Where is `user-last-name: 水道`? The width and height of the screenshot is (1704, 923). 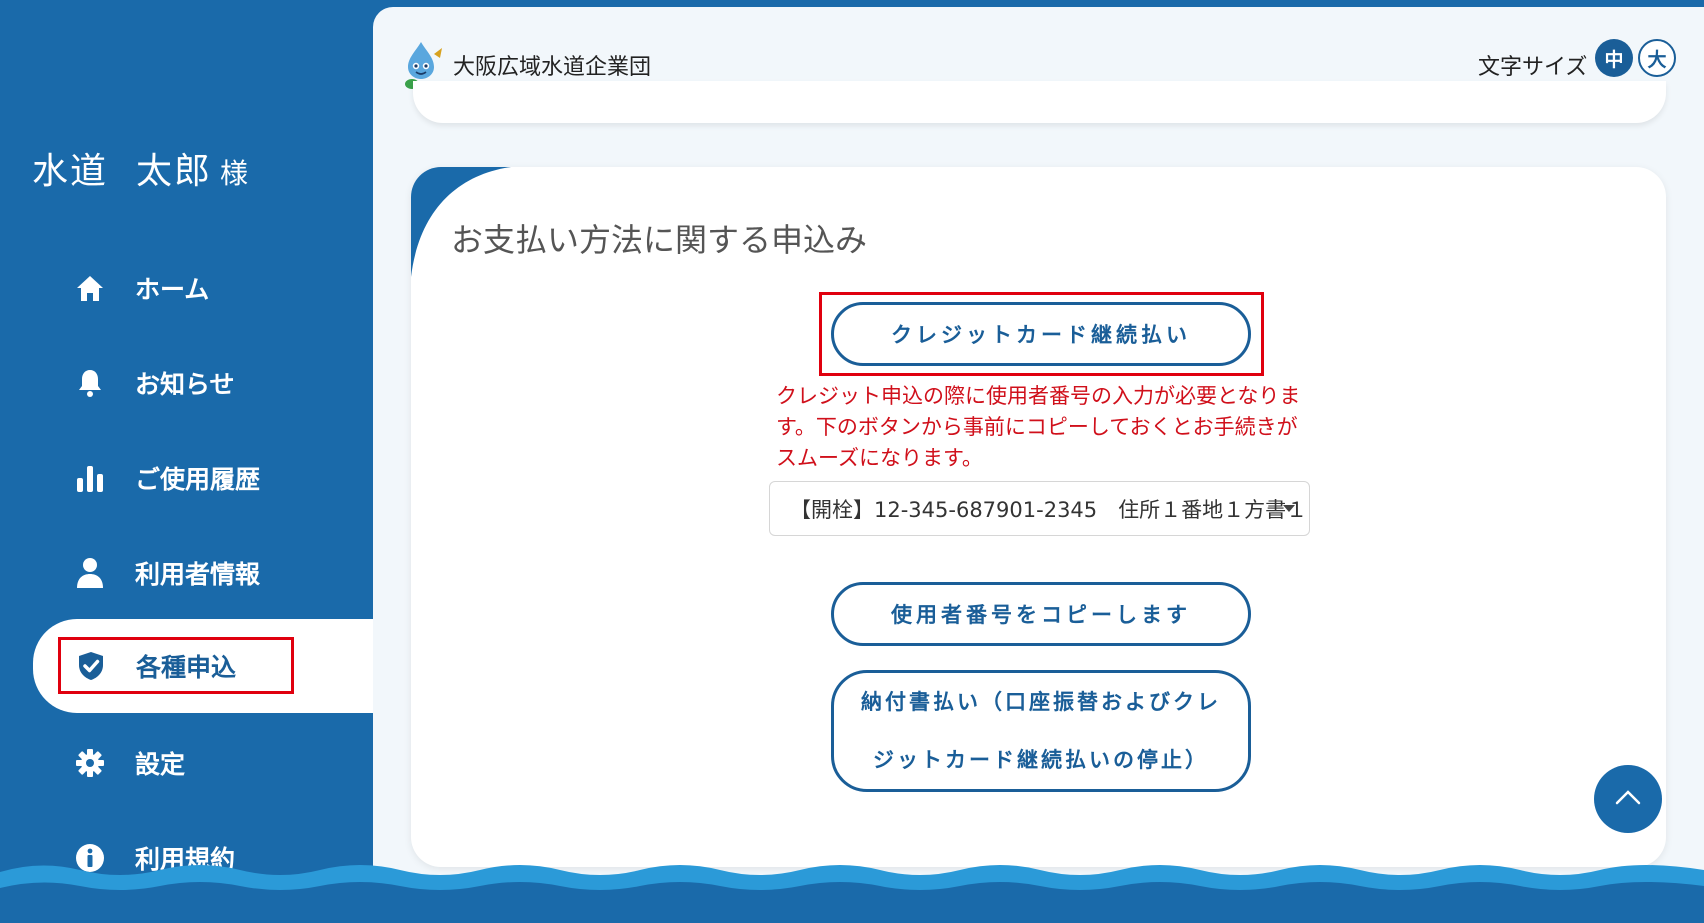
user-last-name: 水道 is located at coordinates (70, 171).